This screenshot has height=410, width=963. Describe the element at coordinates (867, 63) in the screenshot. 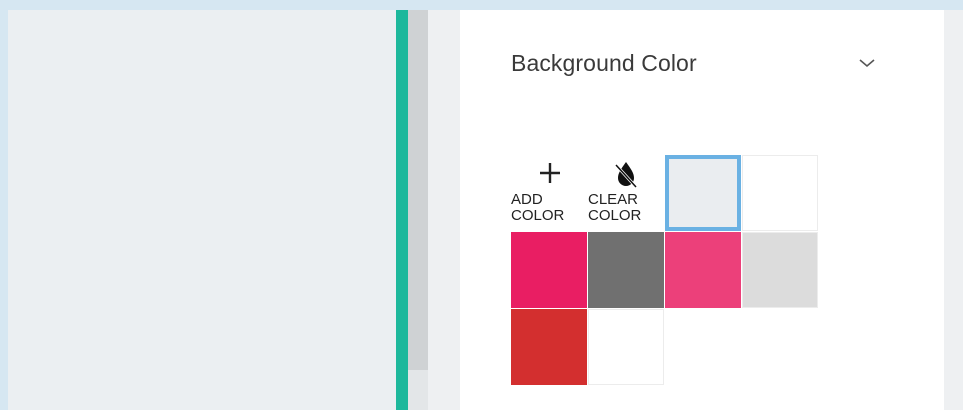

I see `chevron-down-icon` at that location.